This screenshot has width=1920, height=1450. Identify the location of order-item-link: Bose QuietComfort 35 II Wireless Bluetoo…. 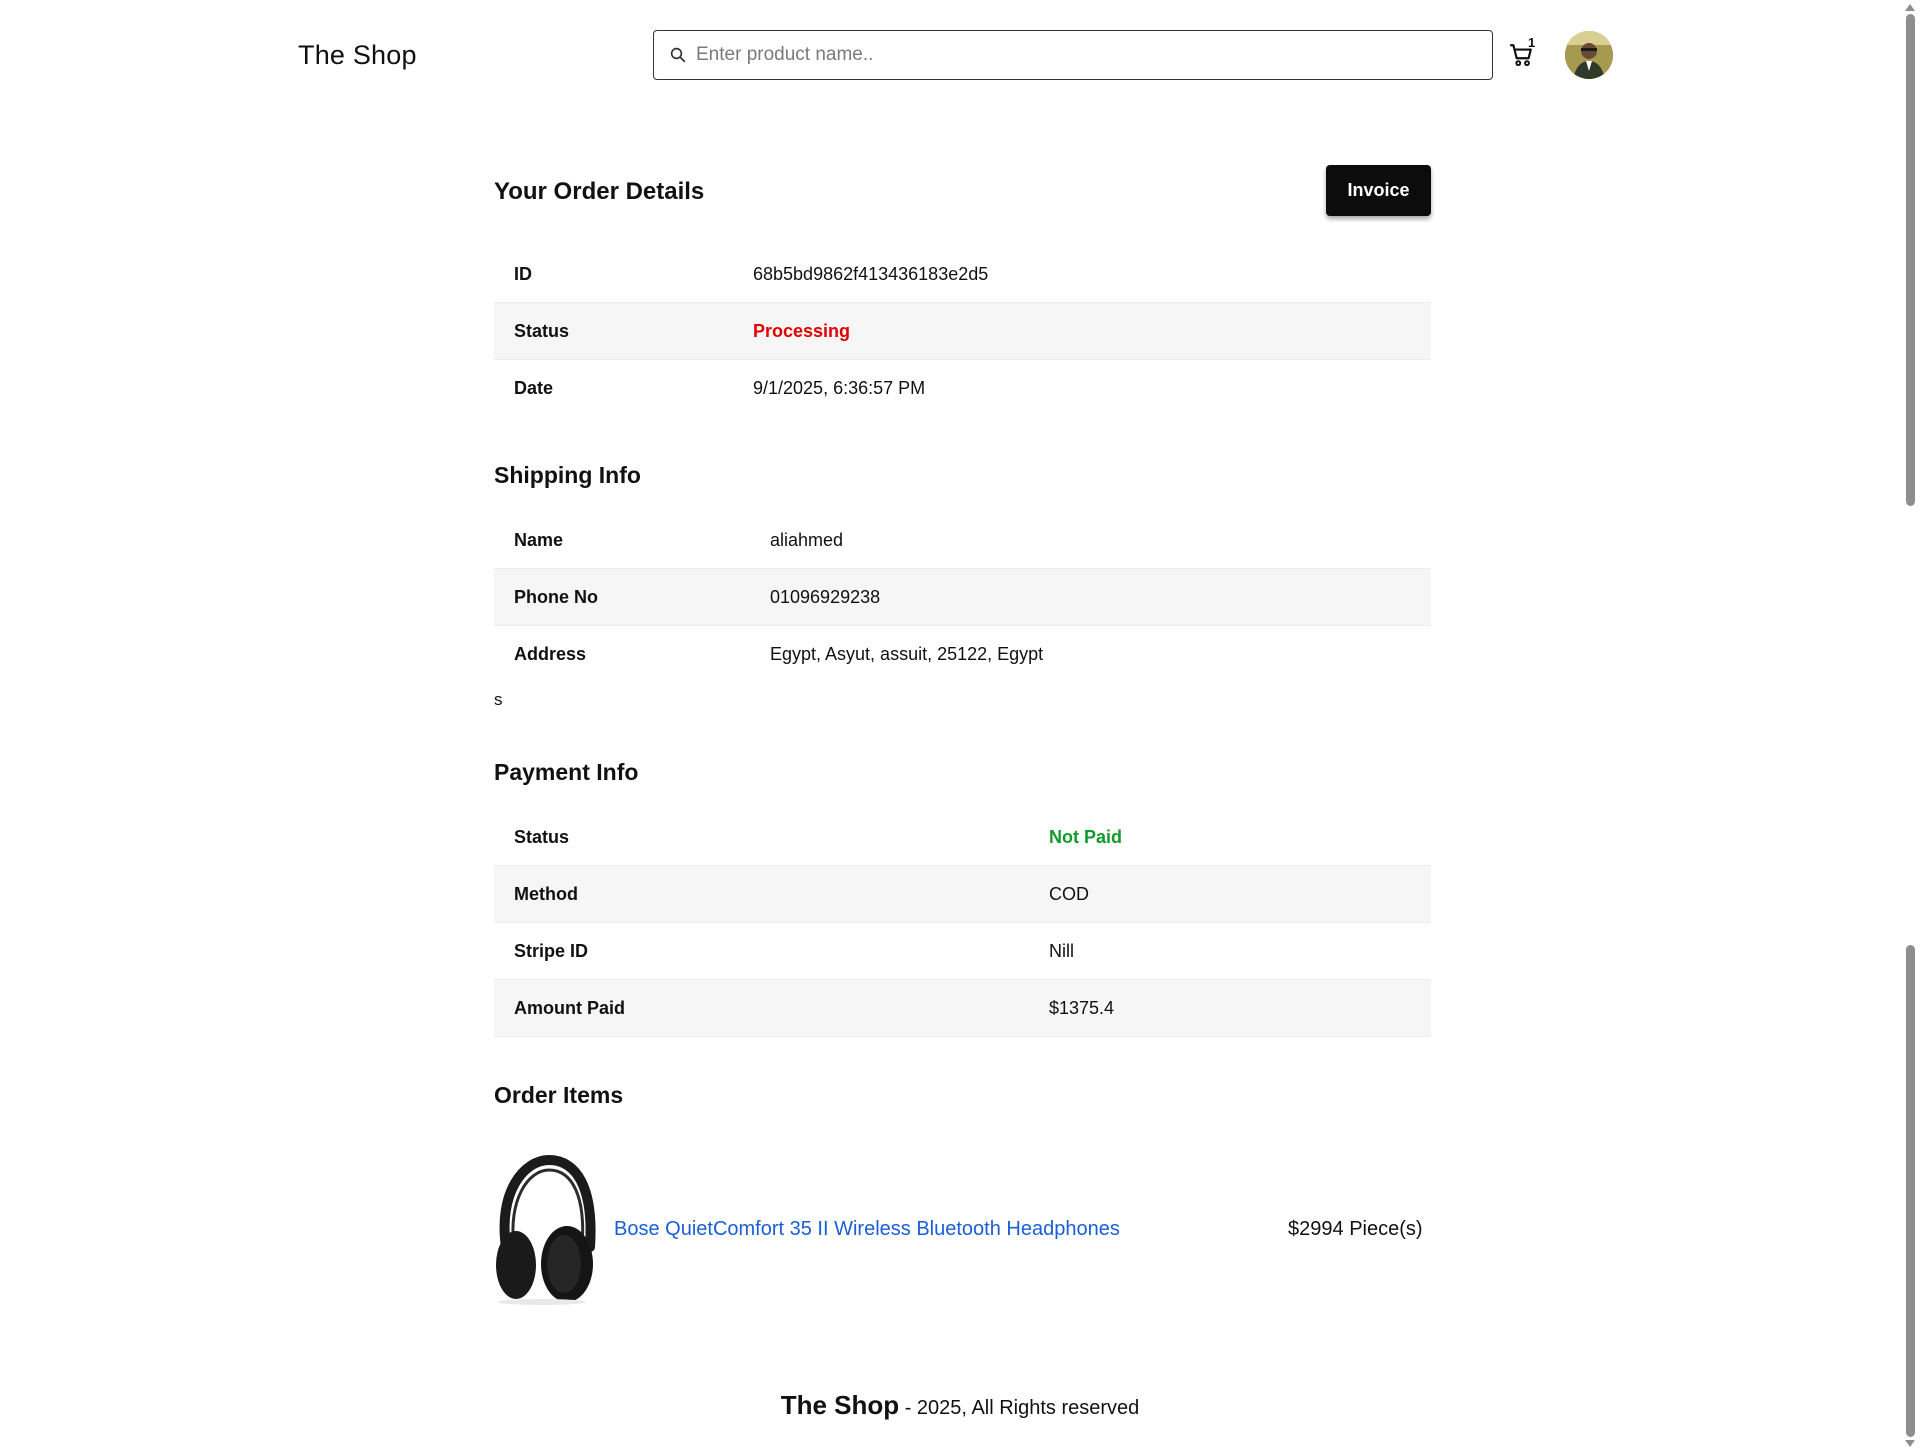
(867, 1229).